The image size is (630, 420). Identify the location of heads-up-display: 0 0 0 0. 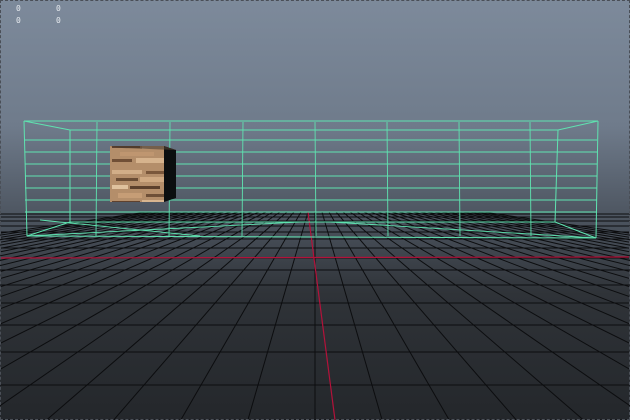
(42, 15).